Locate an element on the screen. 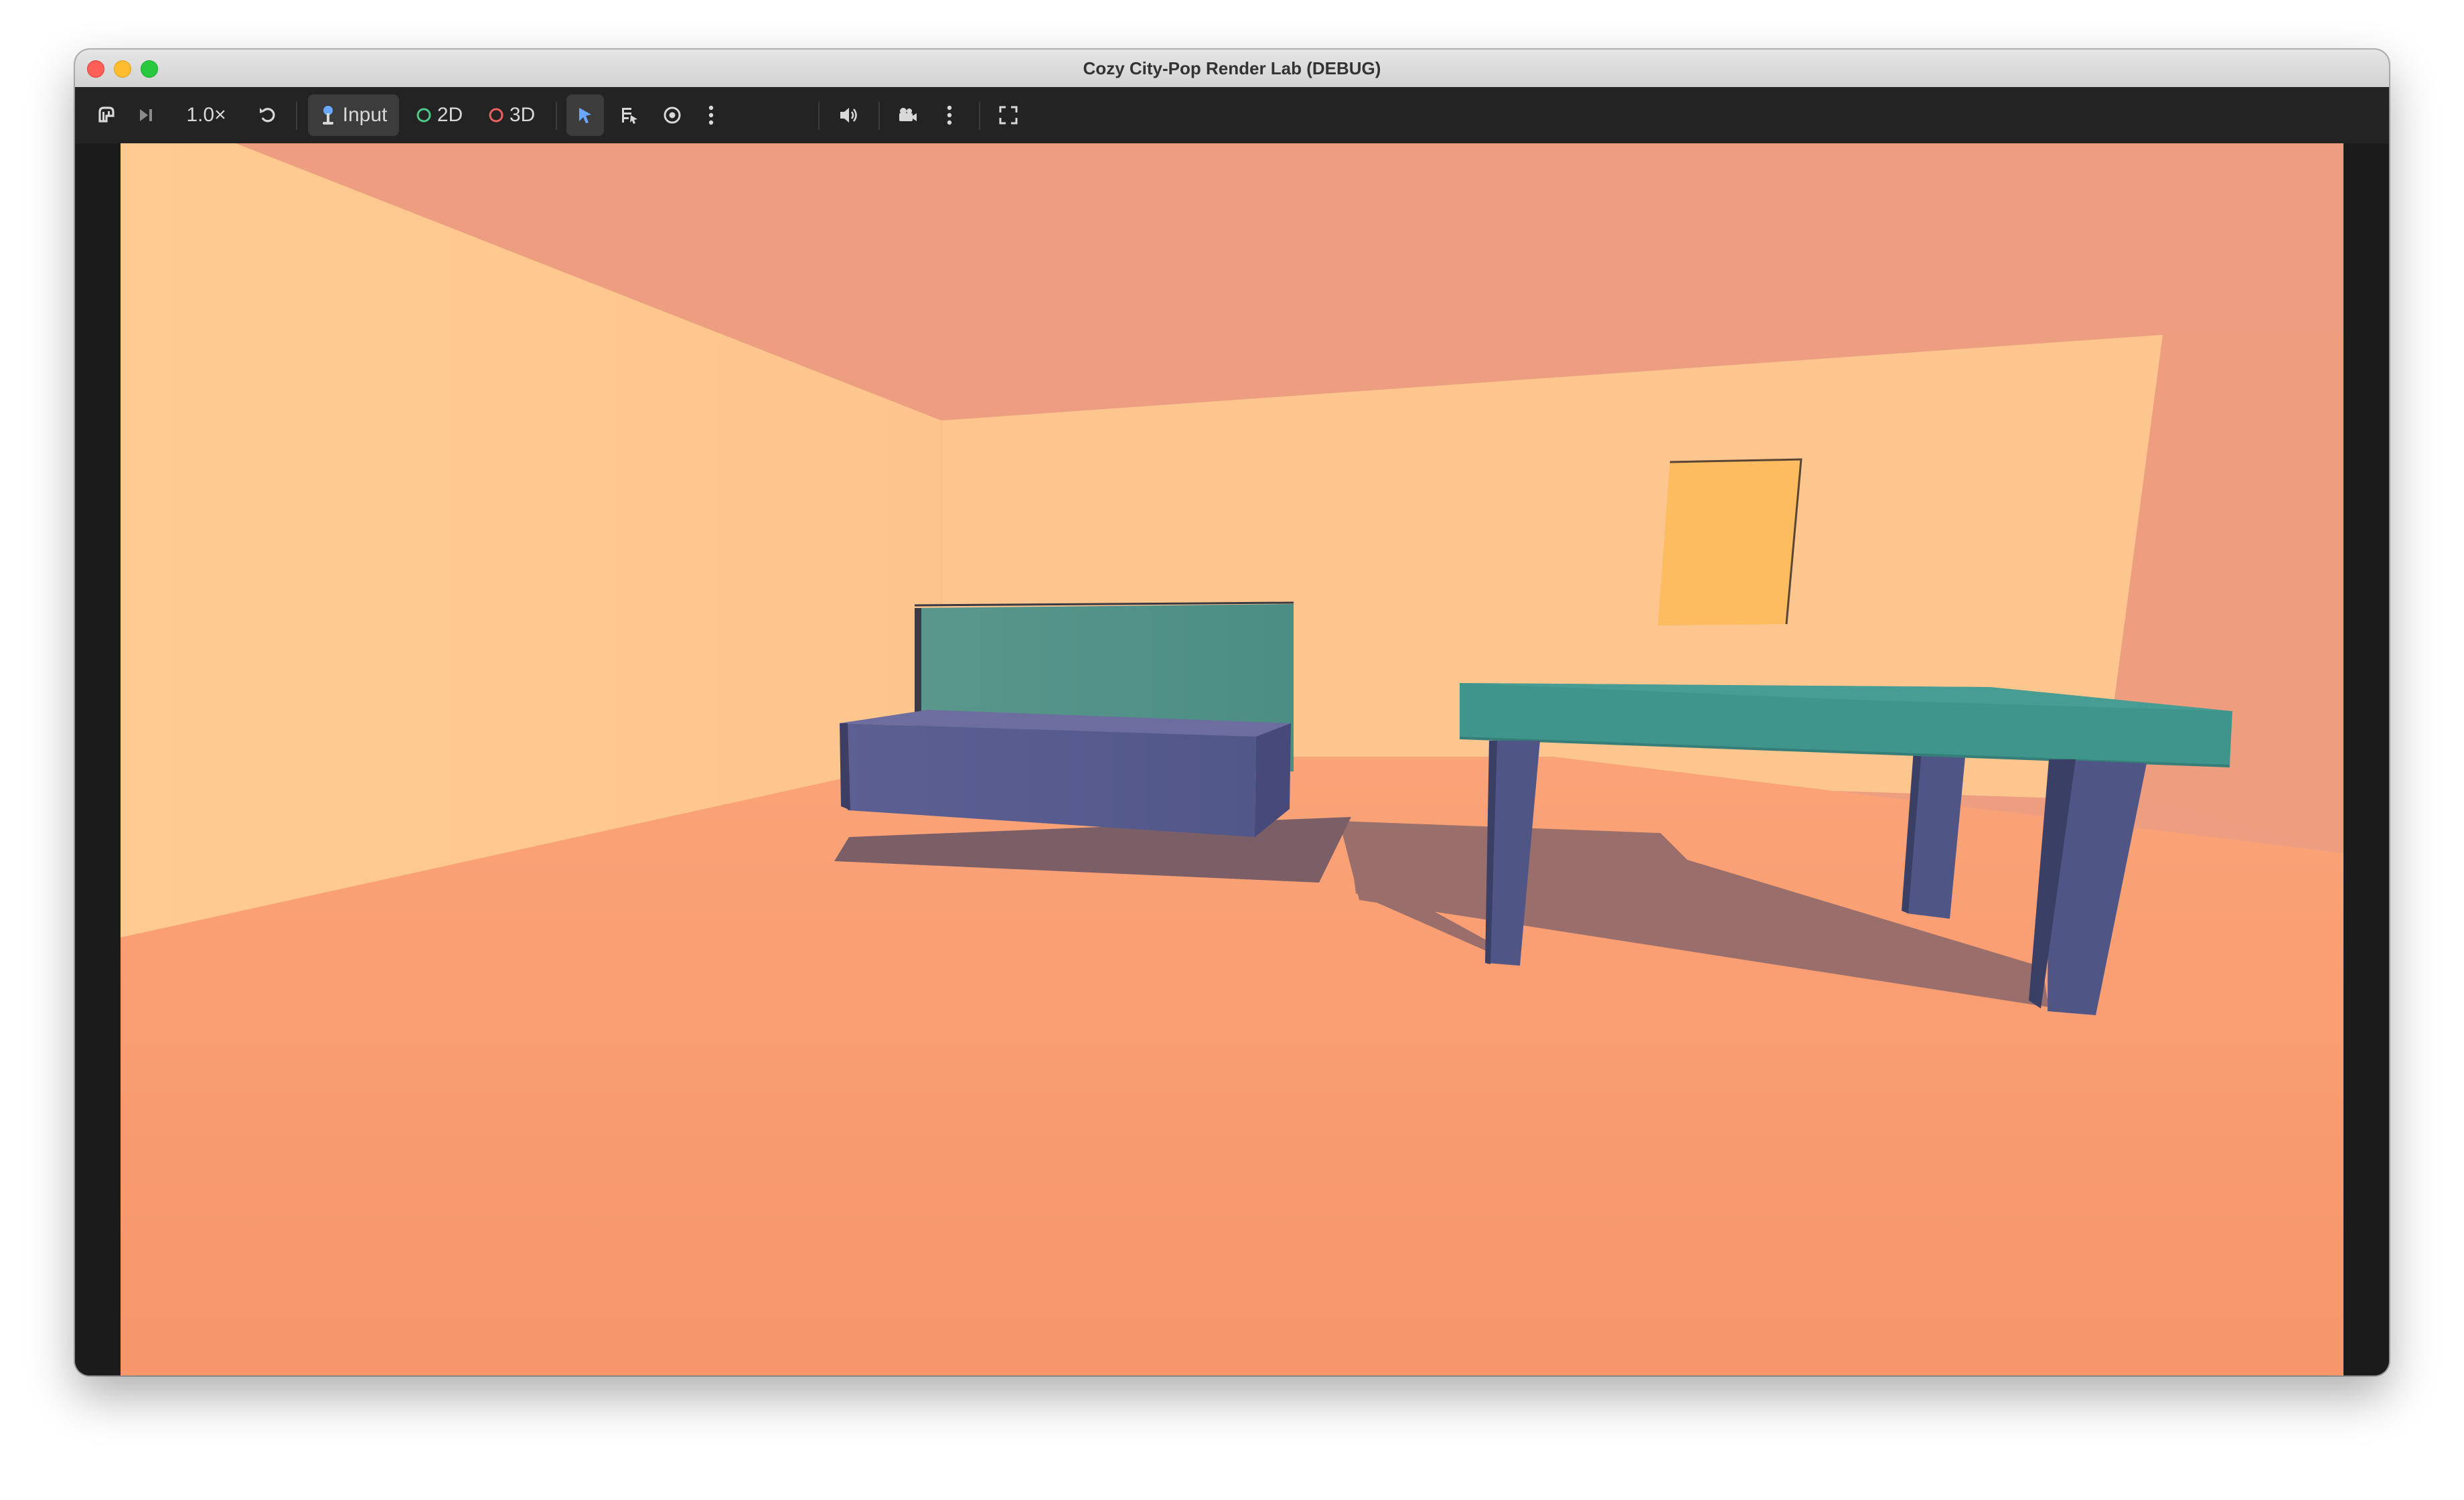 This screenshot has height=1500, width=2464. mute-audio-button is located at coordinates (849, 115).